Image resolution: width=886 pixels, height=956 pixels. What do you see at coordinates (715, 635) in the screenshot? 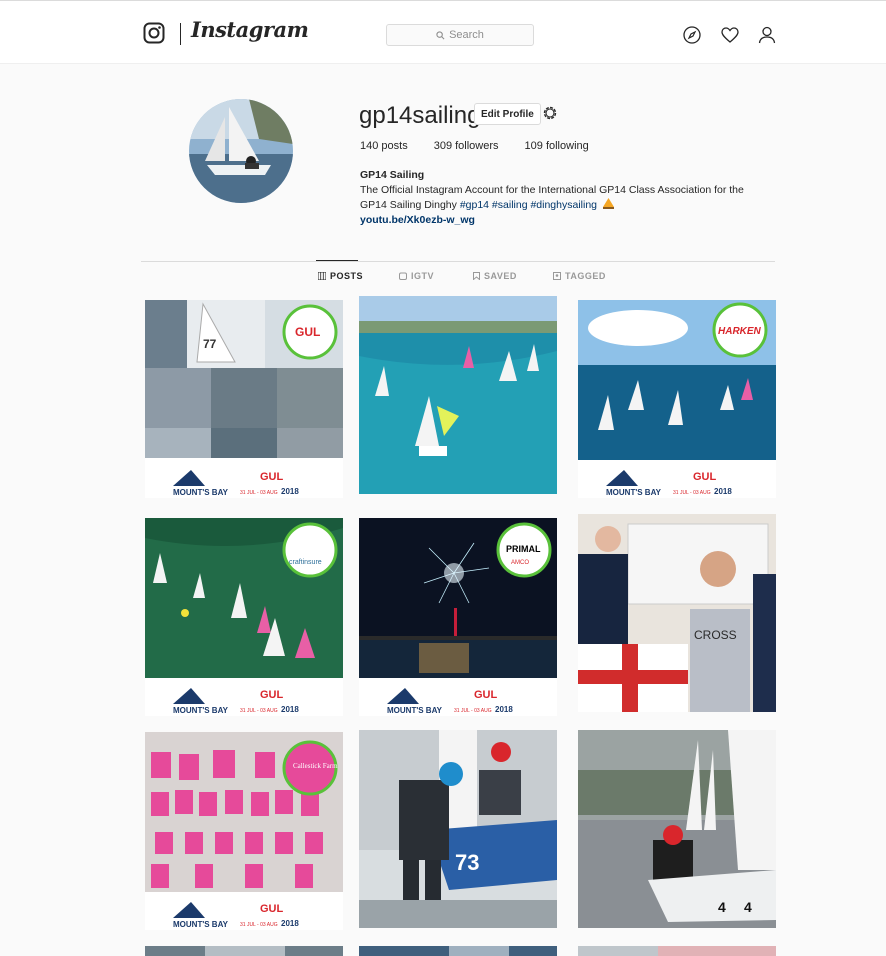
I see `shirt-text: CROSS` at bounding box center [715, 635].